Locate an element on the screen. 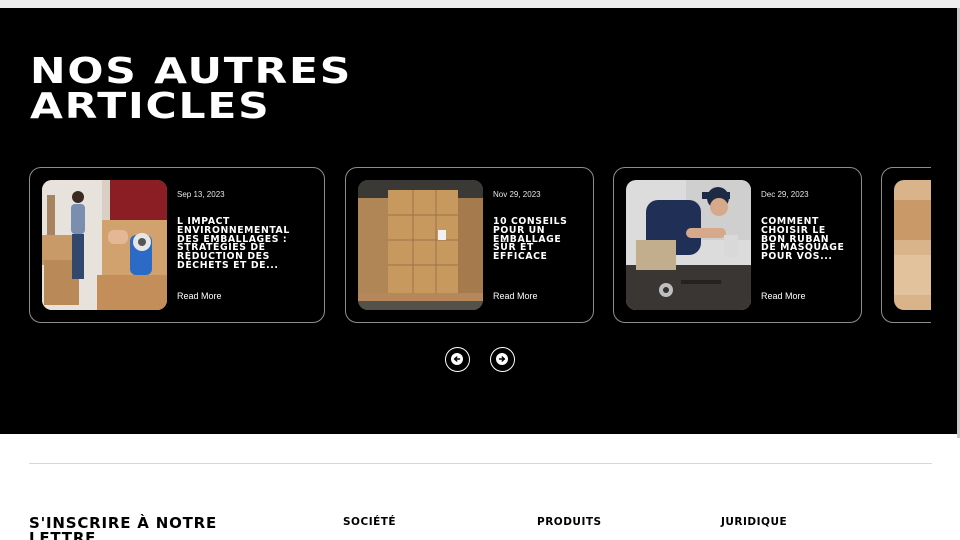 Image resolution: width=960 pixels, height=540 pixels. arrow-right-icon is located at coordinates (502, 359).